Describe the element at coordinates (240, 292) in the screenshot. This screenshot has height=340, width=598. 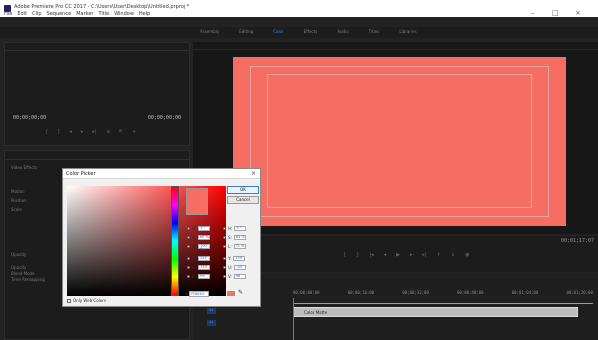
I see `eyedropper-icon: ✎` at that location.